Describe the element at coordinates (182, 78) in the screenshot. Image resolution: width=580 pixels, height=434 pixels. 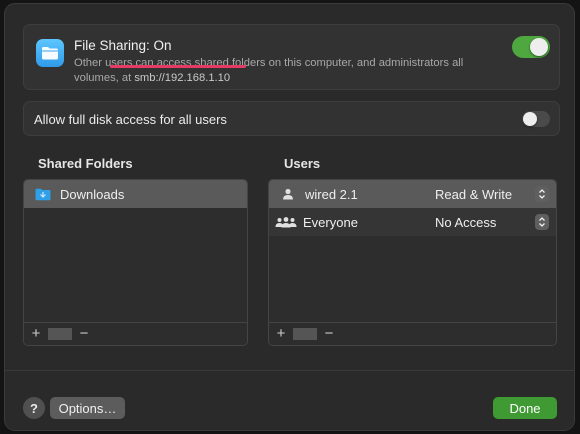
I see `smb-address: smb://192.168.1.10` at that location.